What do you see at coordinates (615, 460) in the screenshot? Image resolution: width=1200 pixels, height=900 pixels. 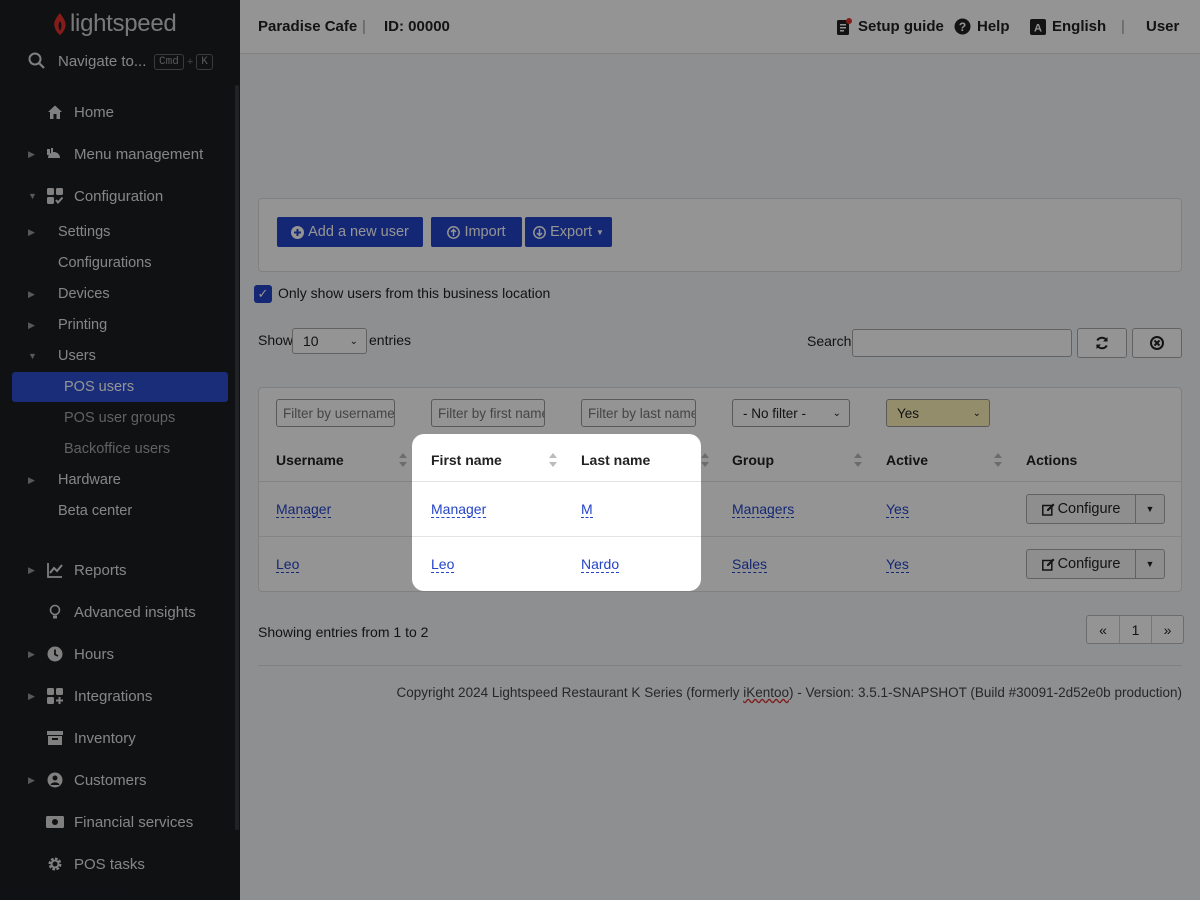 I see `column-header-last-name: Last name` at bounding box center [615, 460].